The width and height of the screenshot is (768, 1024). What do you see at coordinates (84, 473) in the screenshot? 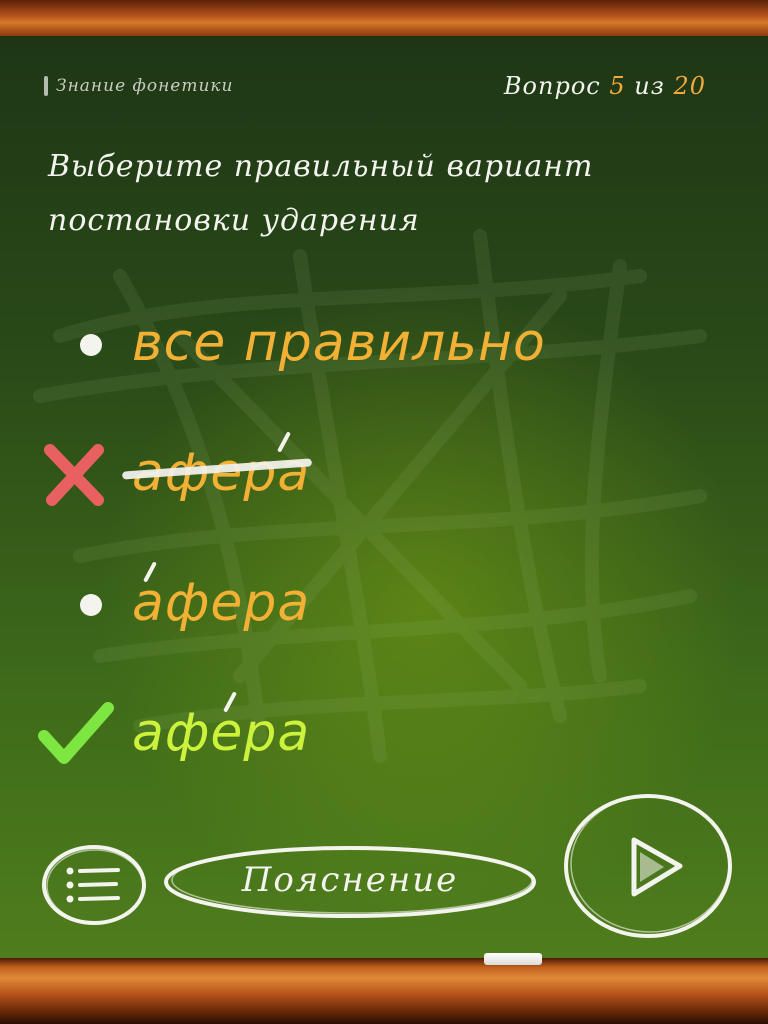
I see `cross-icon` at bounding box center [84, 473].